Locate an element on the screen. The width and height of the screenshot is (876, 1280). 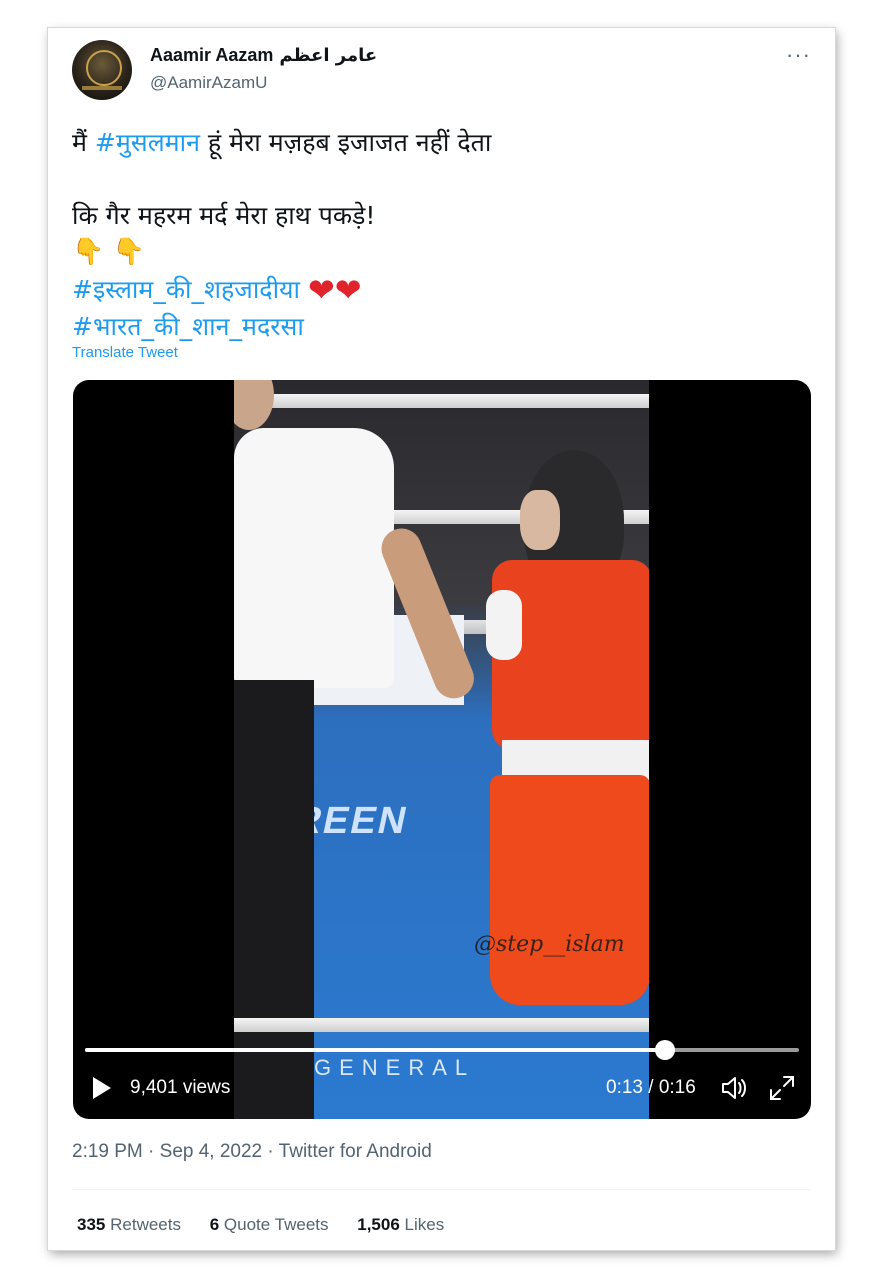
hashtag-islam-ki-shahzadiya: #इस्लाम_की_शहजादीया is located at coordinates (186, 289).